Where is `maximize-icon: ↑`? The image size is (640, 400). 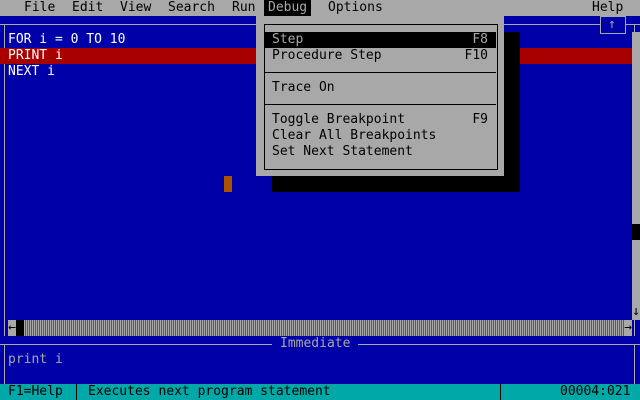
maximize-icon: ↑ is located at coordinates (612, 24).